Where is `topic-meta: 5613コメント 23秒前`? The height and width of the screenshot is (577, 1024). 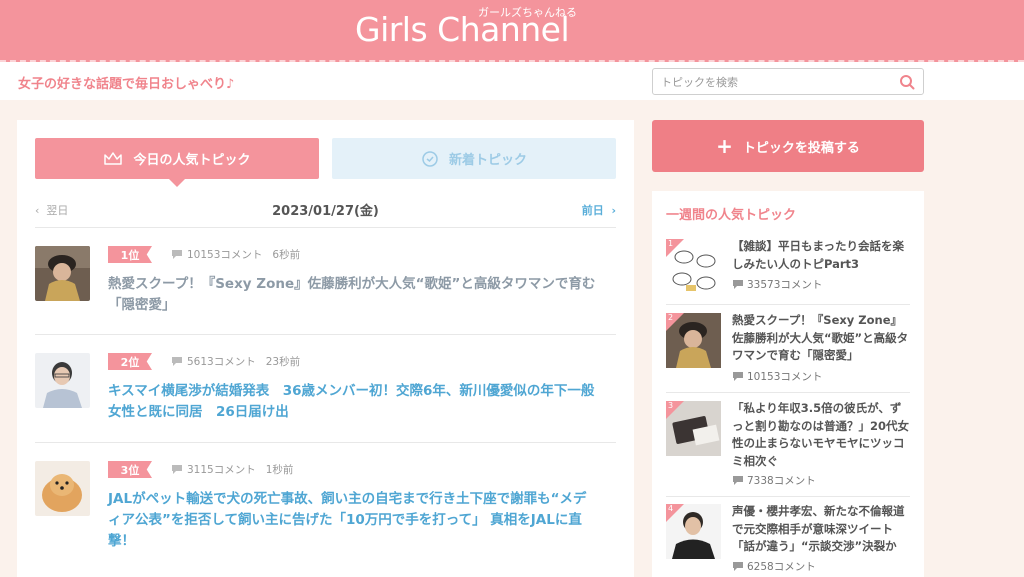 topic-meta: 5613コメント 23秒前 is located at coordinates (235, 361).